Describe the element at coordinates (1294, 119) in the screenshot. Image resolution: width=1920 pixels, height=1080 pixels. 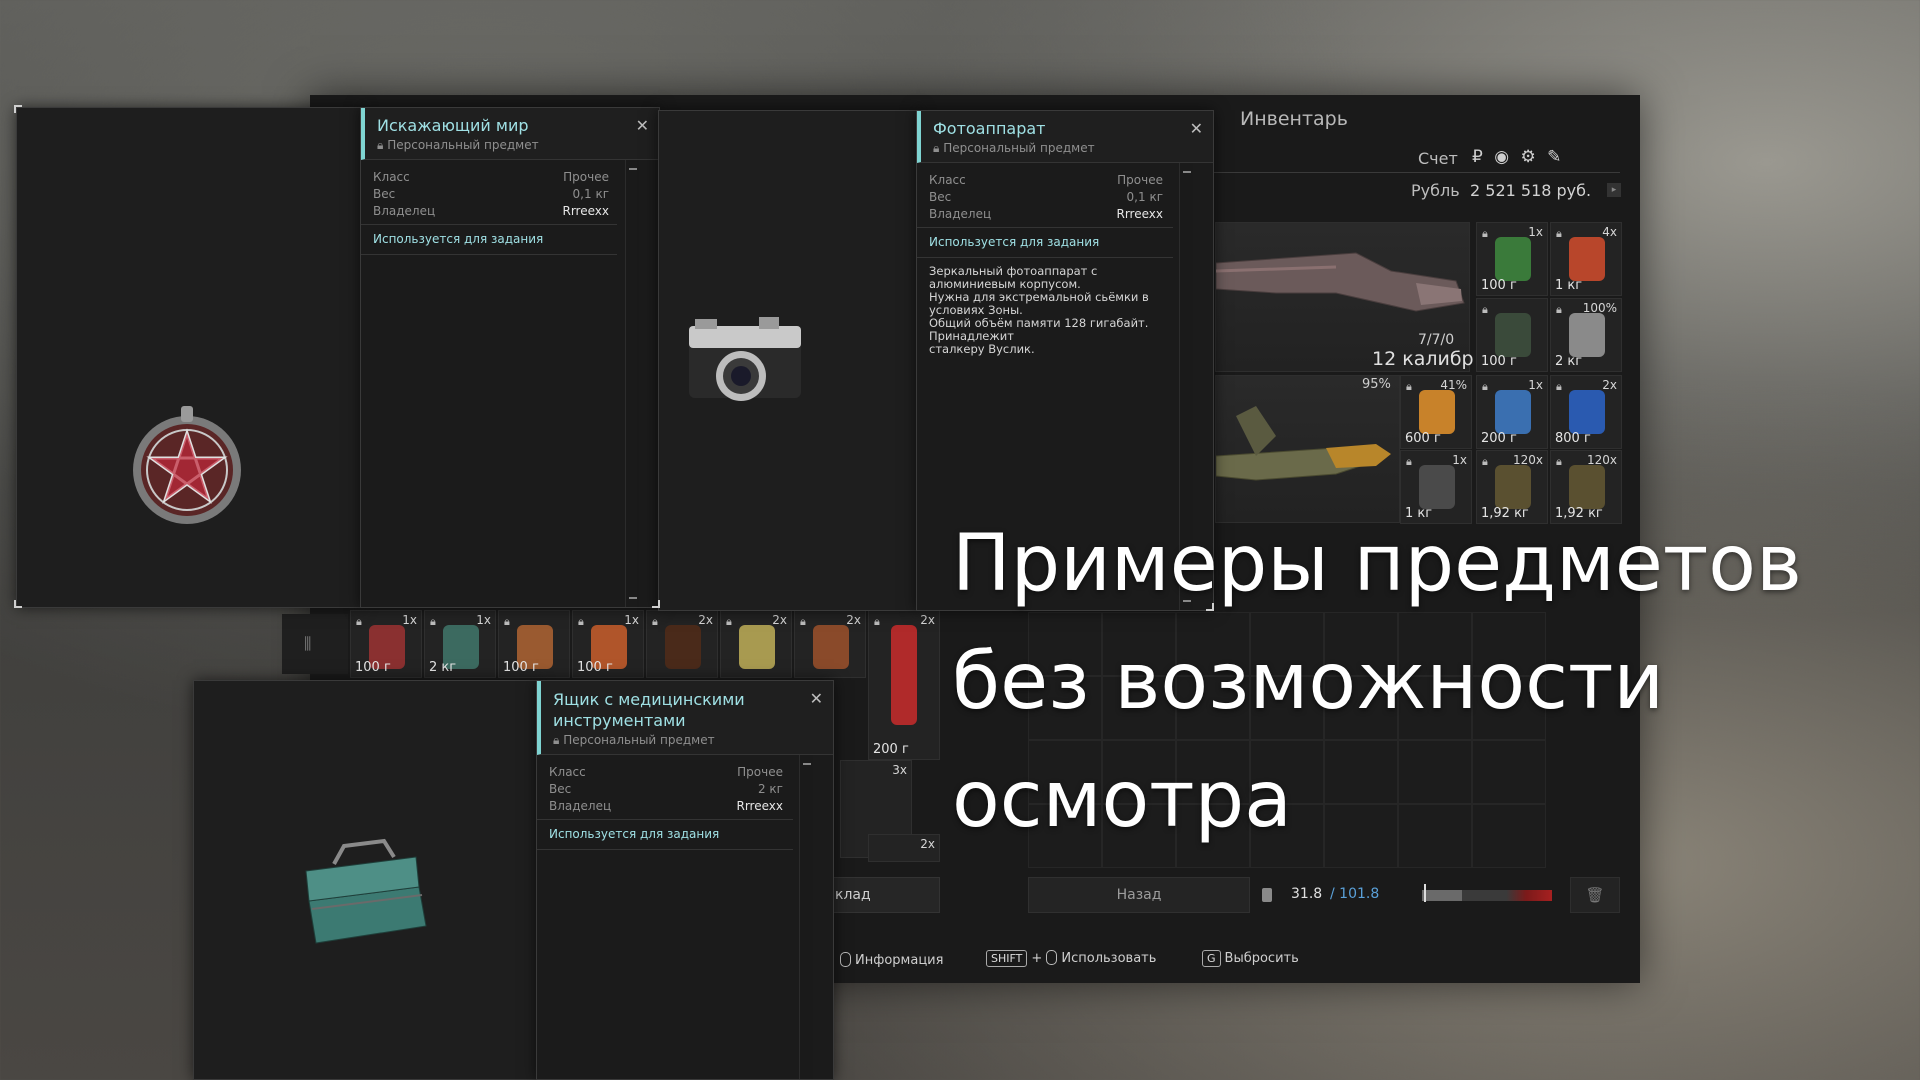
I see `inventory-title: Инвентарь` at that location.